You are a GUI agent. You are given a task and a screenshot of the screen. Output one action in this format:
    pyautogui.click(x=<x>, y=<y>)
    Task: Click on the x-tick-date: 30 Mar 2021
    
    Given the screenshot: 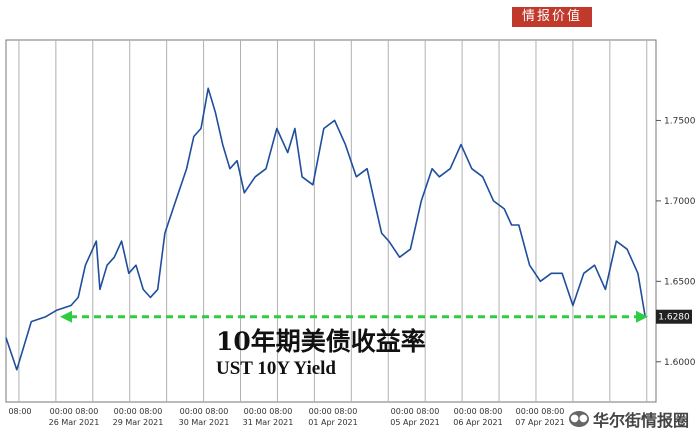 What is the action you would take?
    pyautogui.click(x=204, y=422)
    